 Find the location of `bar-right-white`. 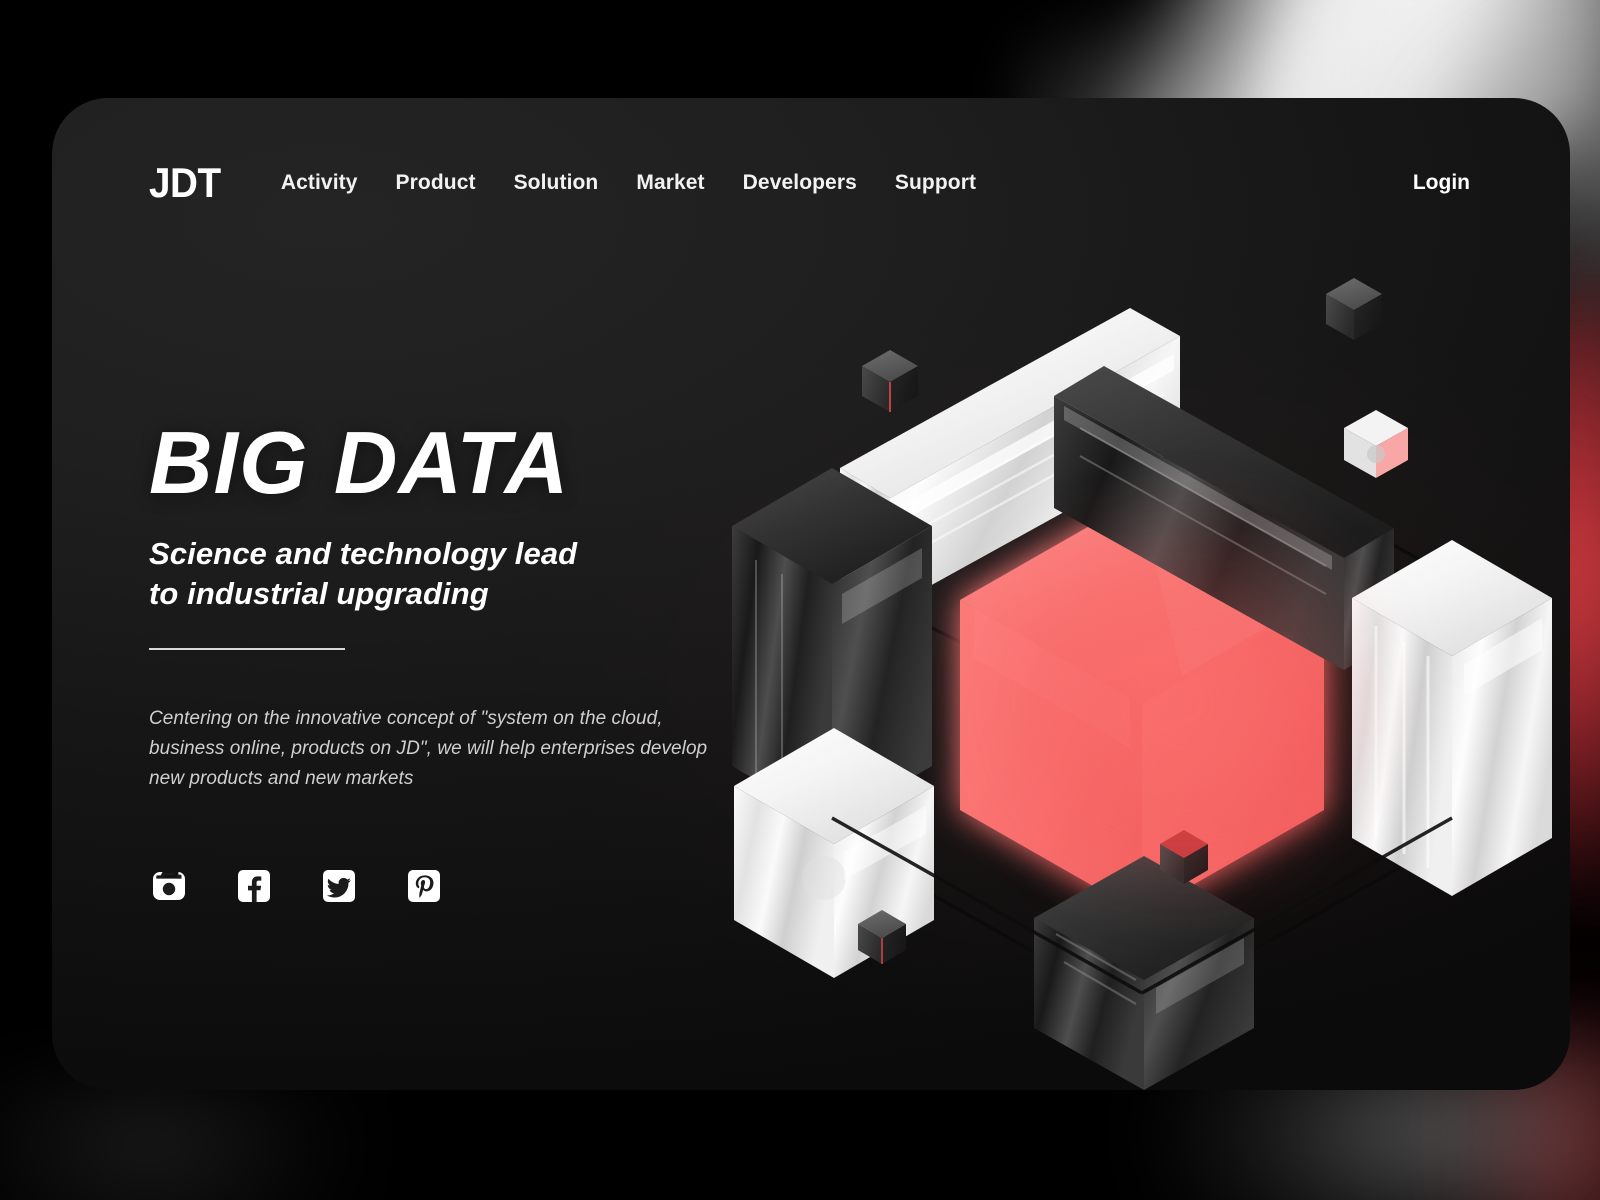

bar-right-white is located at coordinates (1452, 718).